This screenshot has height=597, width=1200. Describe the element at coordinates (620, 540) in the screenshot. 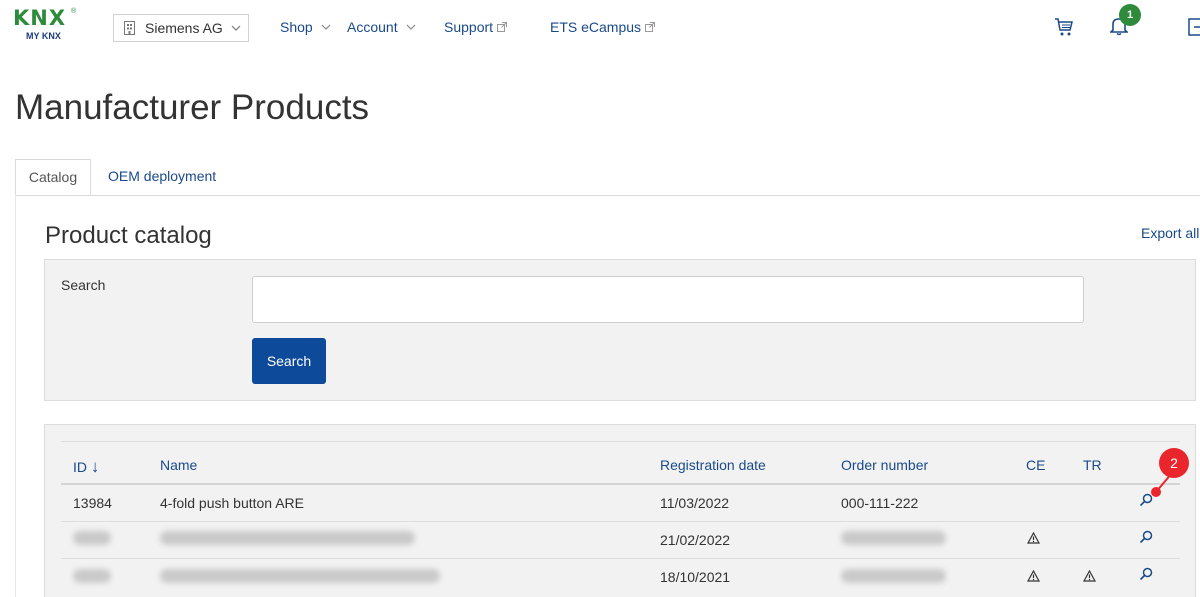

I see `table-row: 21/02/2022` at that location.